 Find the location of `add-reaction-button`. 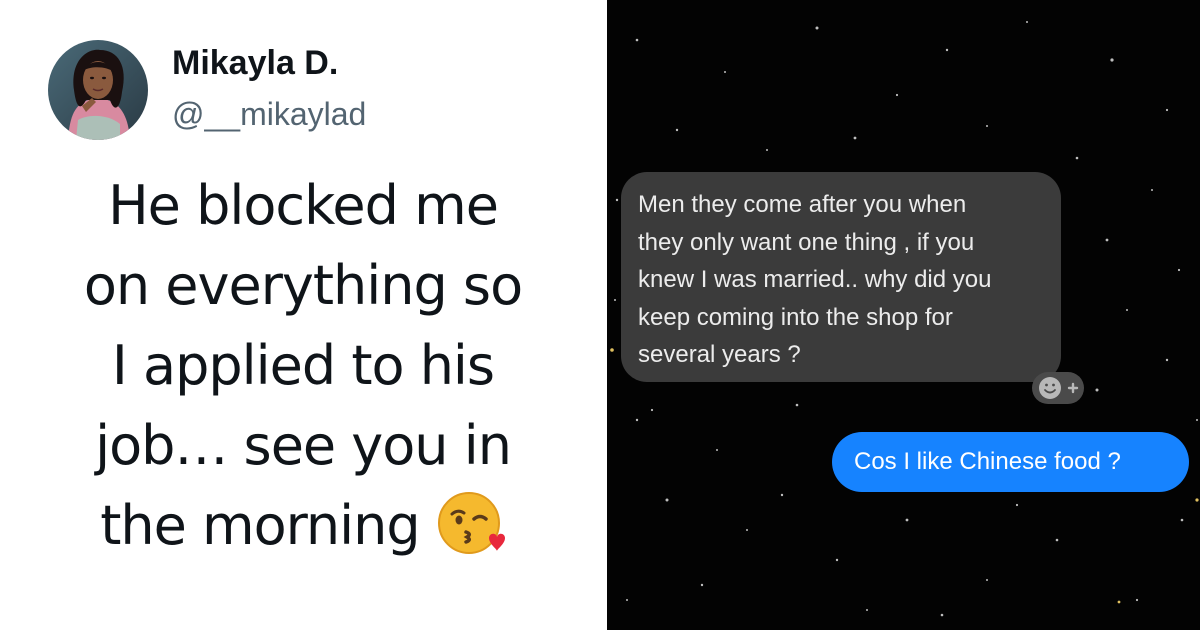

add-reaction-button is located at coordinates (1058, 388).